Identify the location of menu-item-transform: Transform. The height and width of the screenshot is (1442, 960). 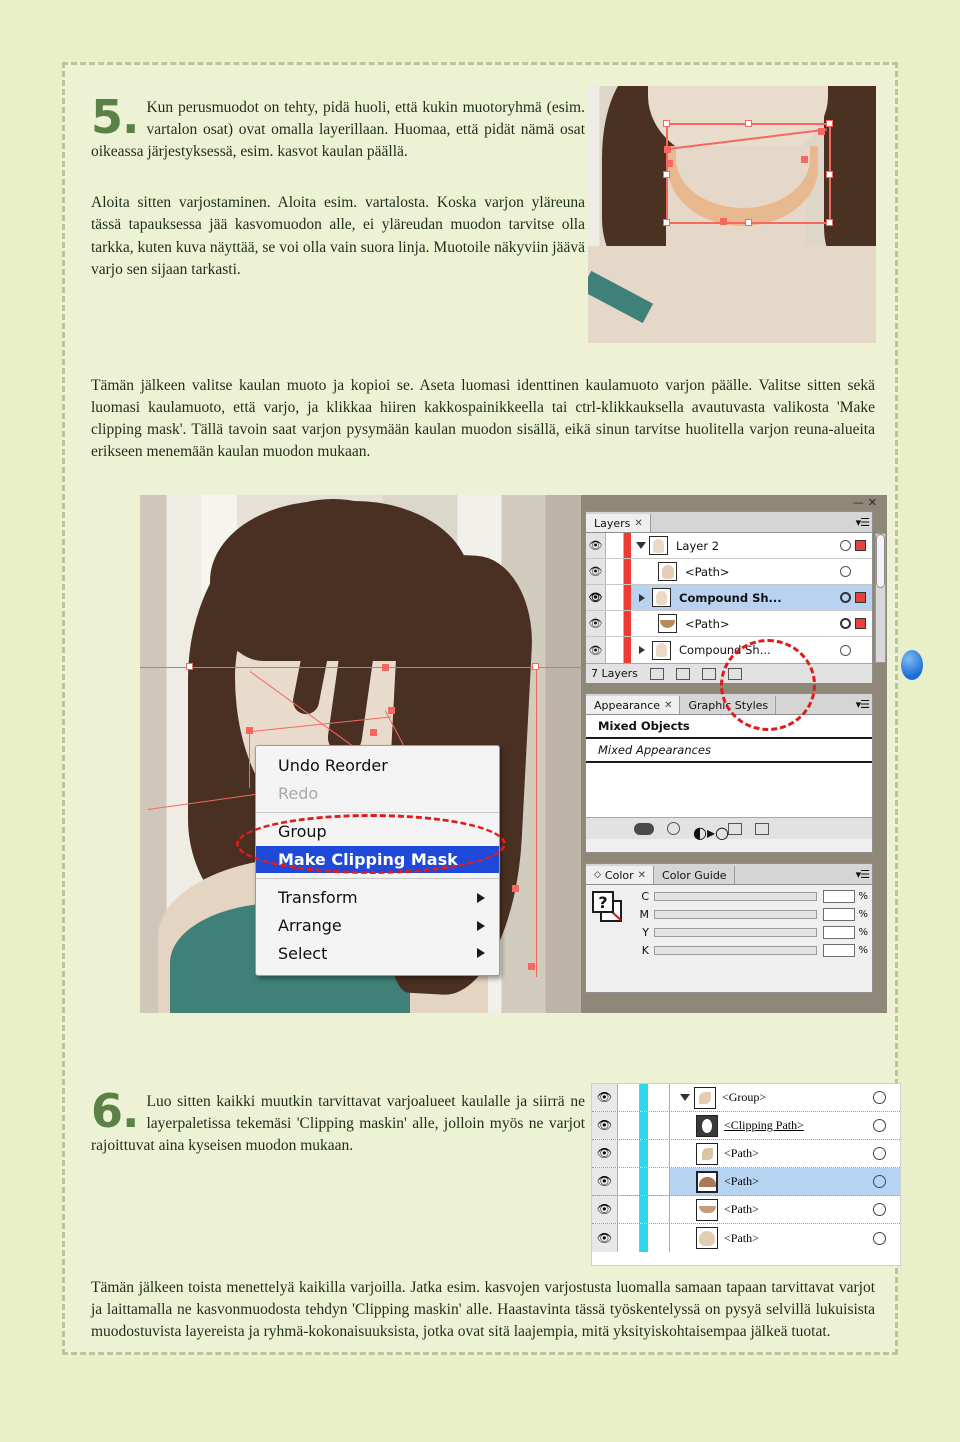
(377, 898).